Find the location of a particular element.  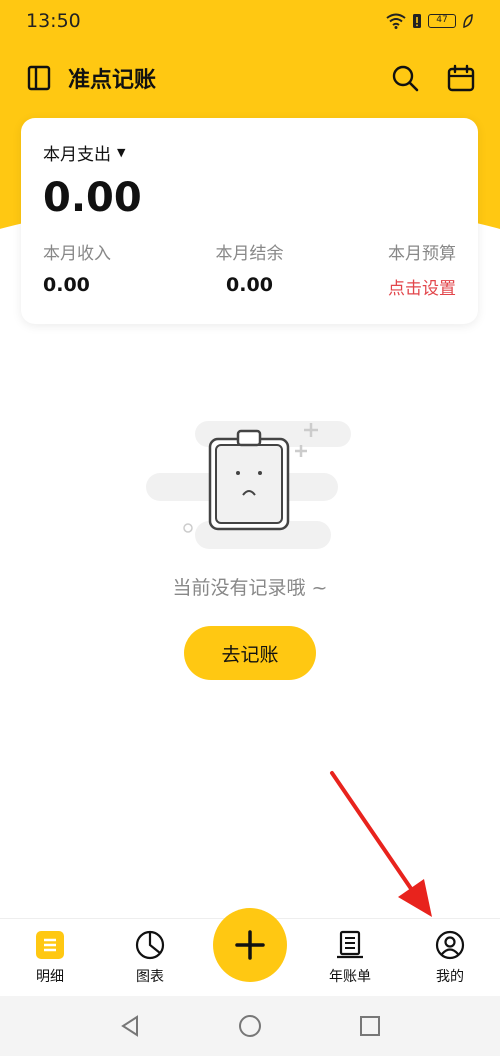

status-bar: 13:50 47 is located at coordinates (250, 21).